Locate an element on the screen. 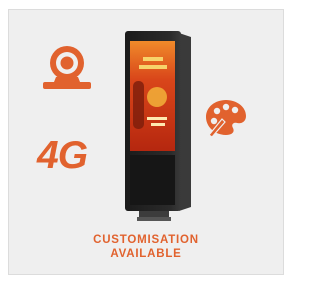 The height and width of the screenshot is (284, 320). caption-line-1: CUSTOMISATION is located at coordinates (146, 240).